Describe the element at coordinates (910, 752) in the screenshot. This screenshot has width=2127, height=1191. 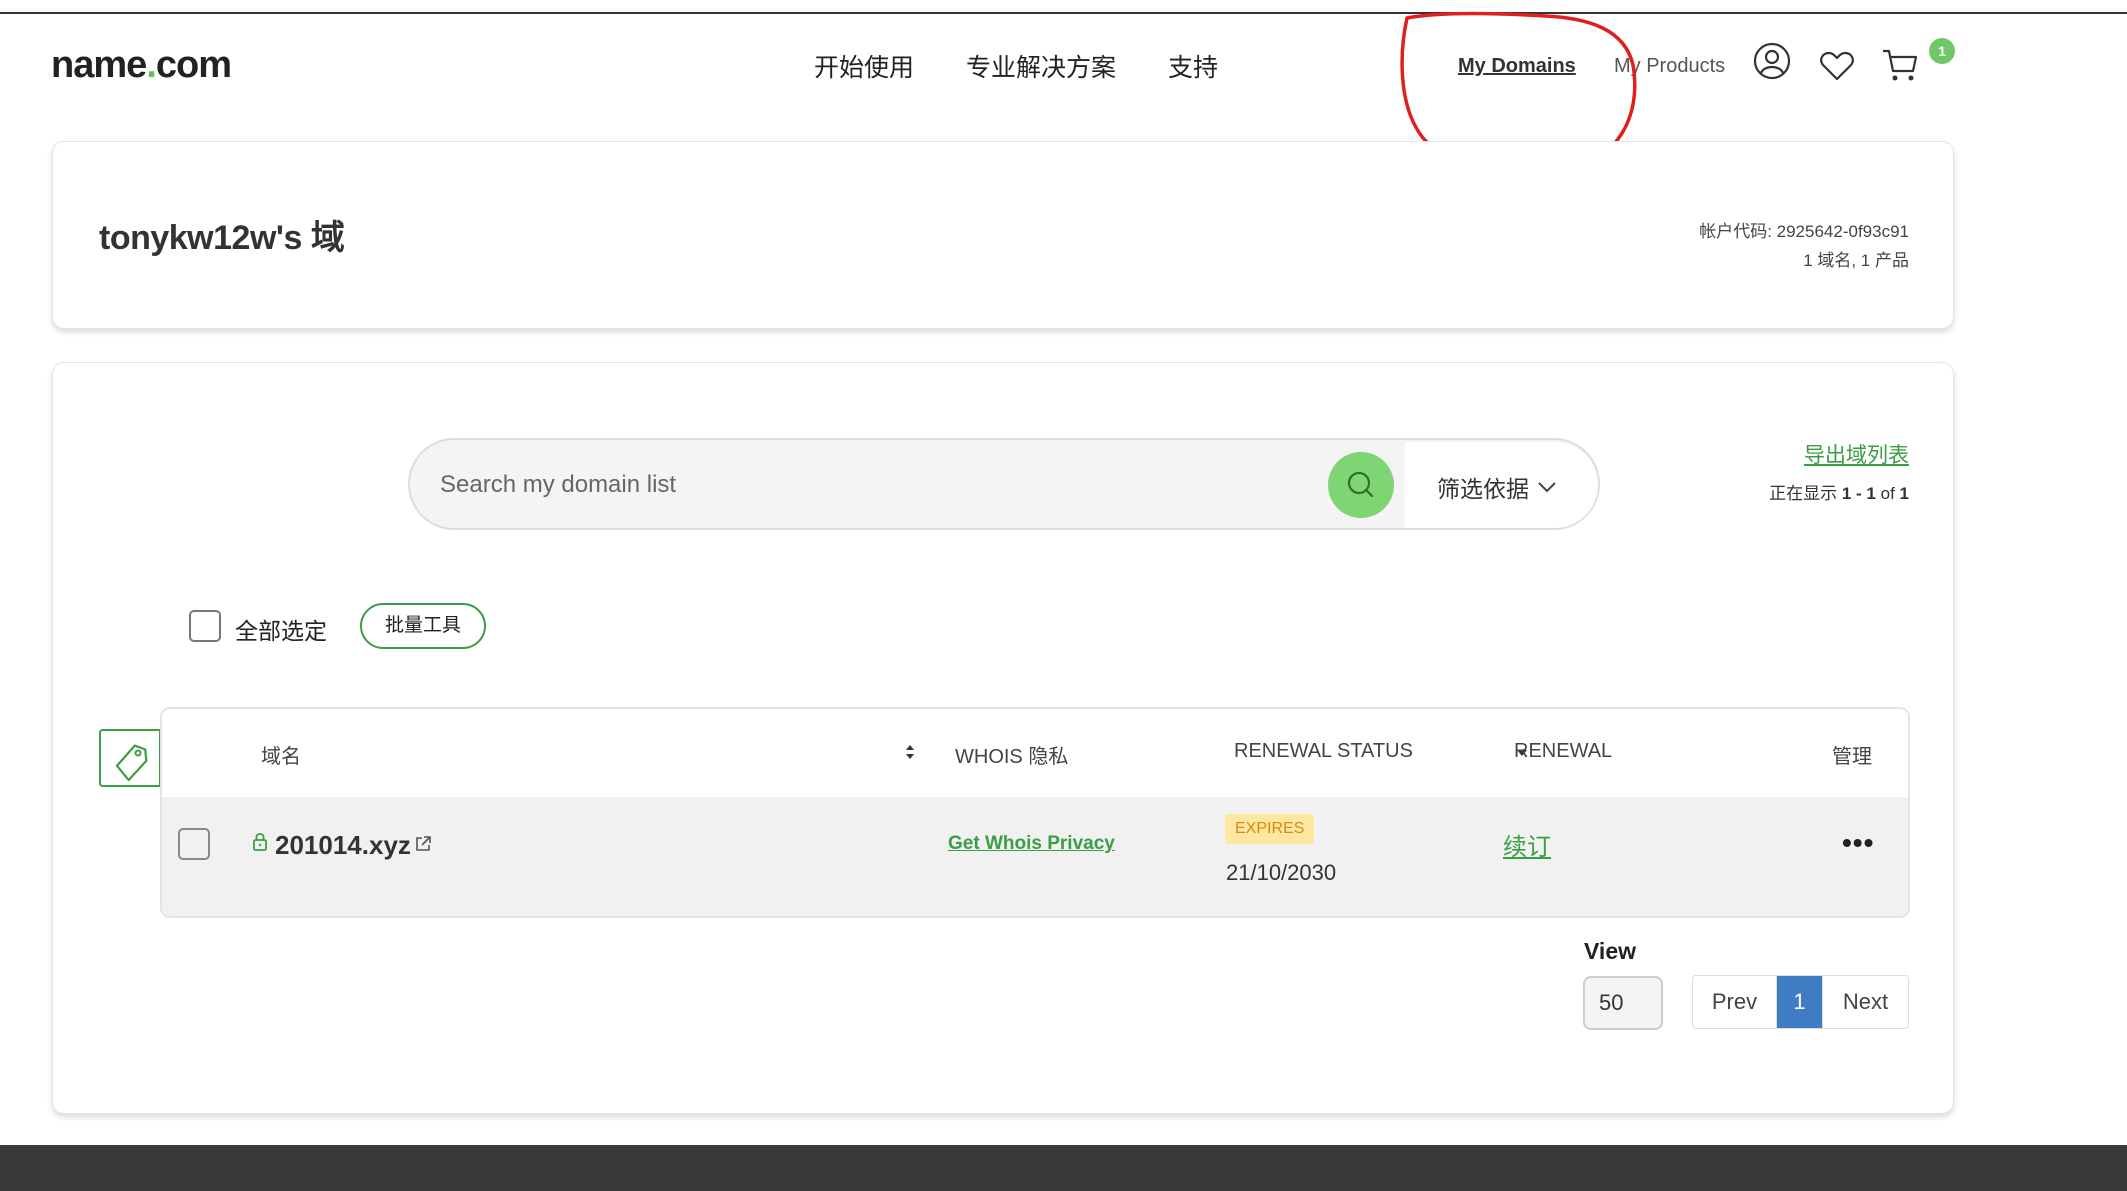
I see `sort-icon` at that location.